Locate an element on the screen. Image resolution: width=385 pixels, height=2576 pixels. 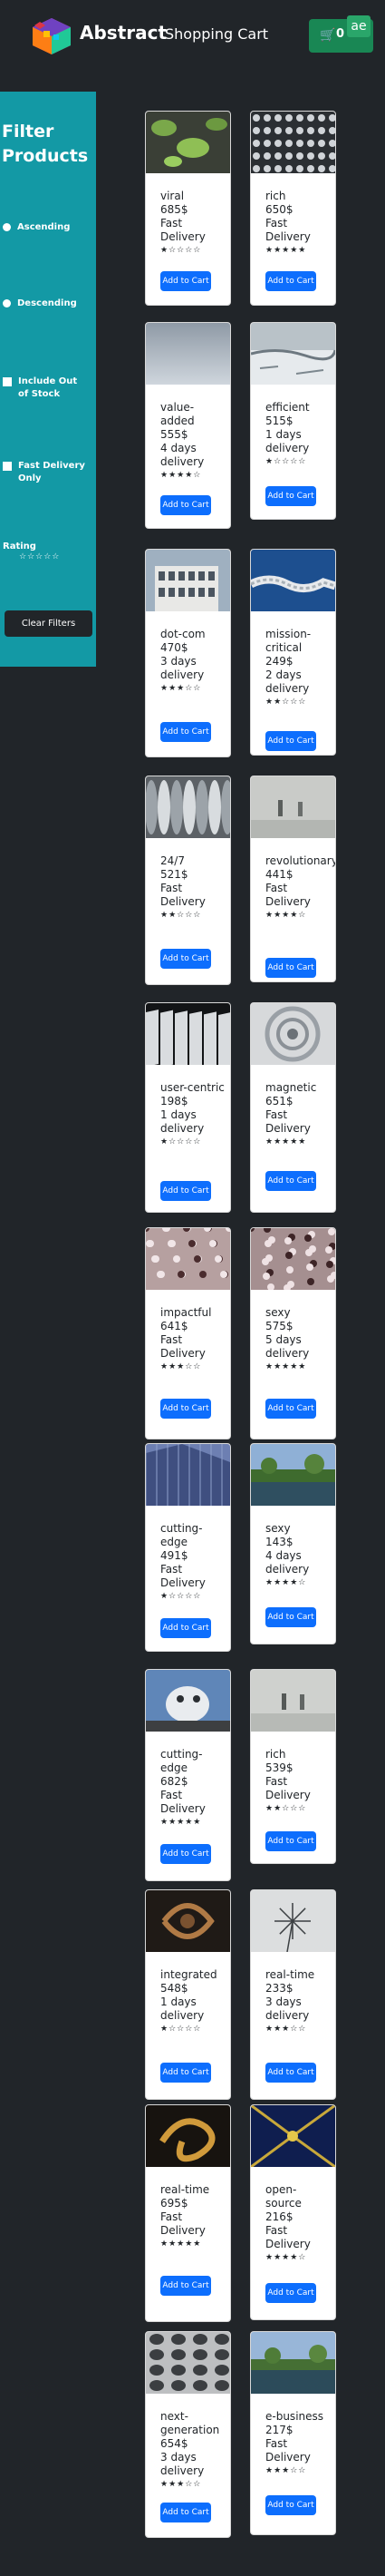
product-price: 515$ is located at coordinates (280, 421).